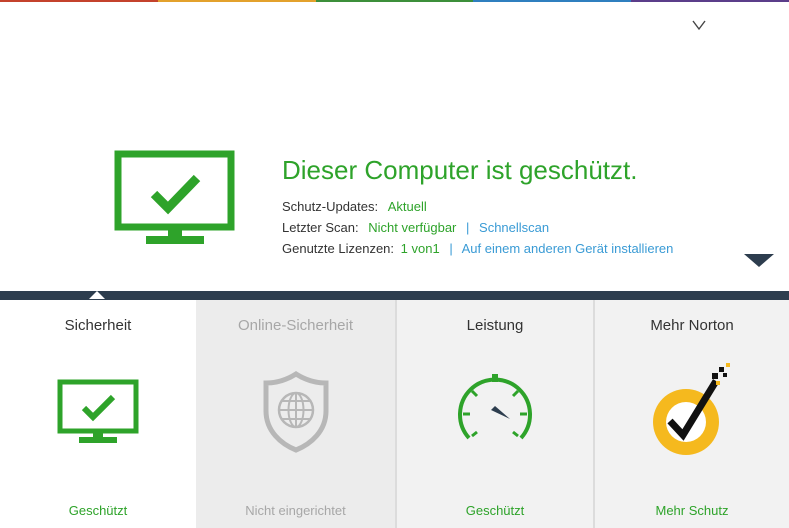 This screenshot has height=528, width=789. I want to click on updates-row: Schutz-Updates: Aktuell, so click(477, 206).